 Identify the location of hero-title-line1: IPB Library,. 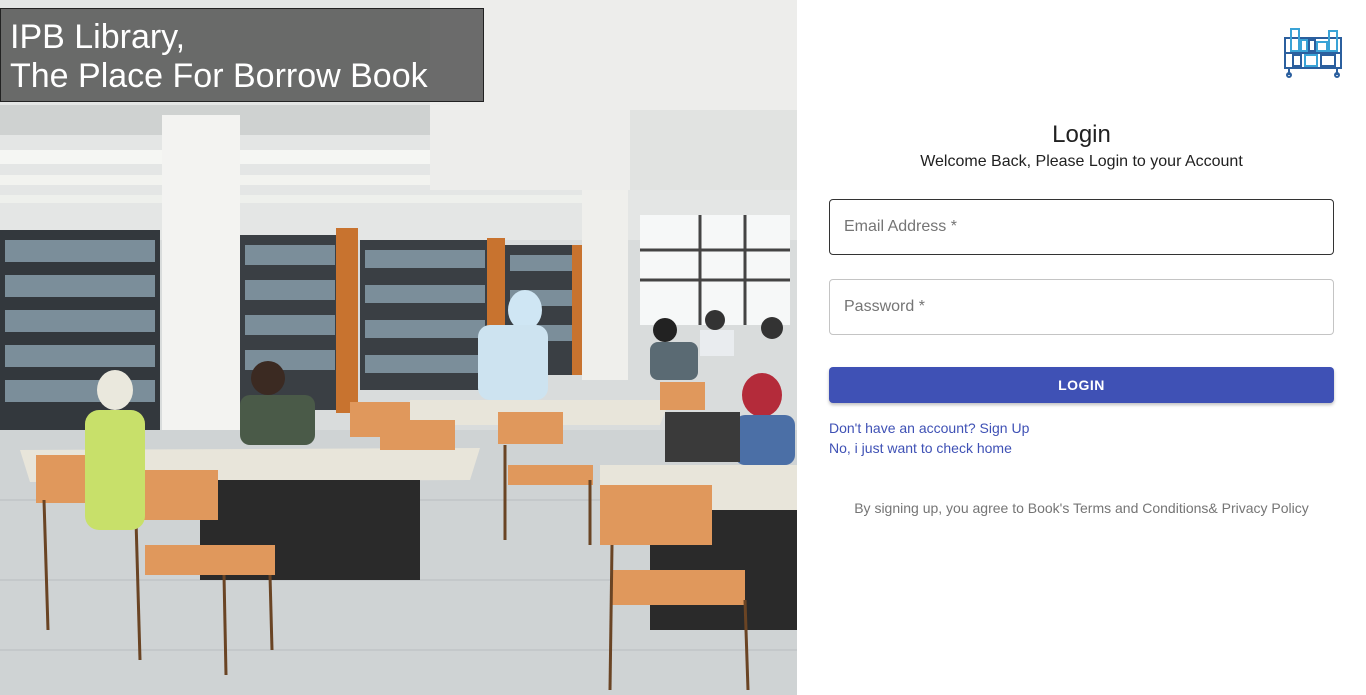
(98, 37).